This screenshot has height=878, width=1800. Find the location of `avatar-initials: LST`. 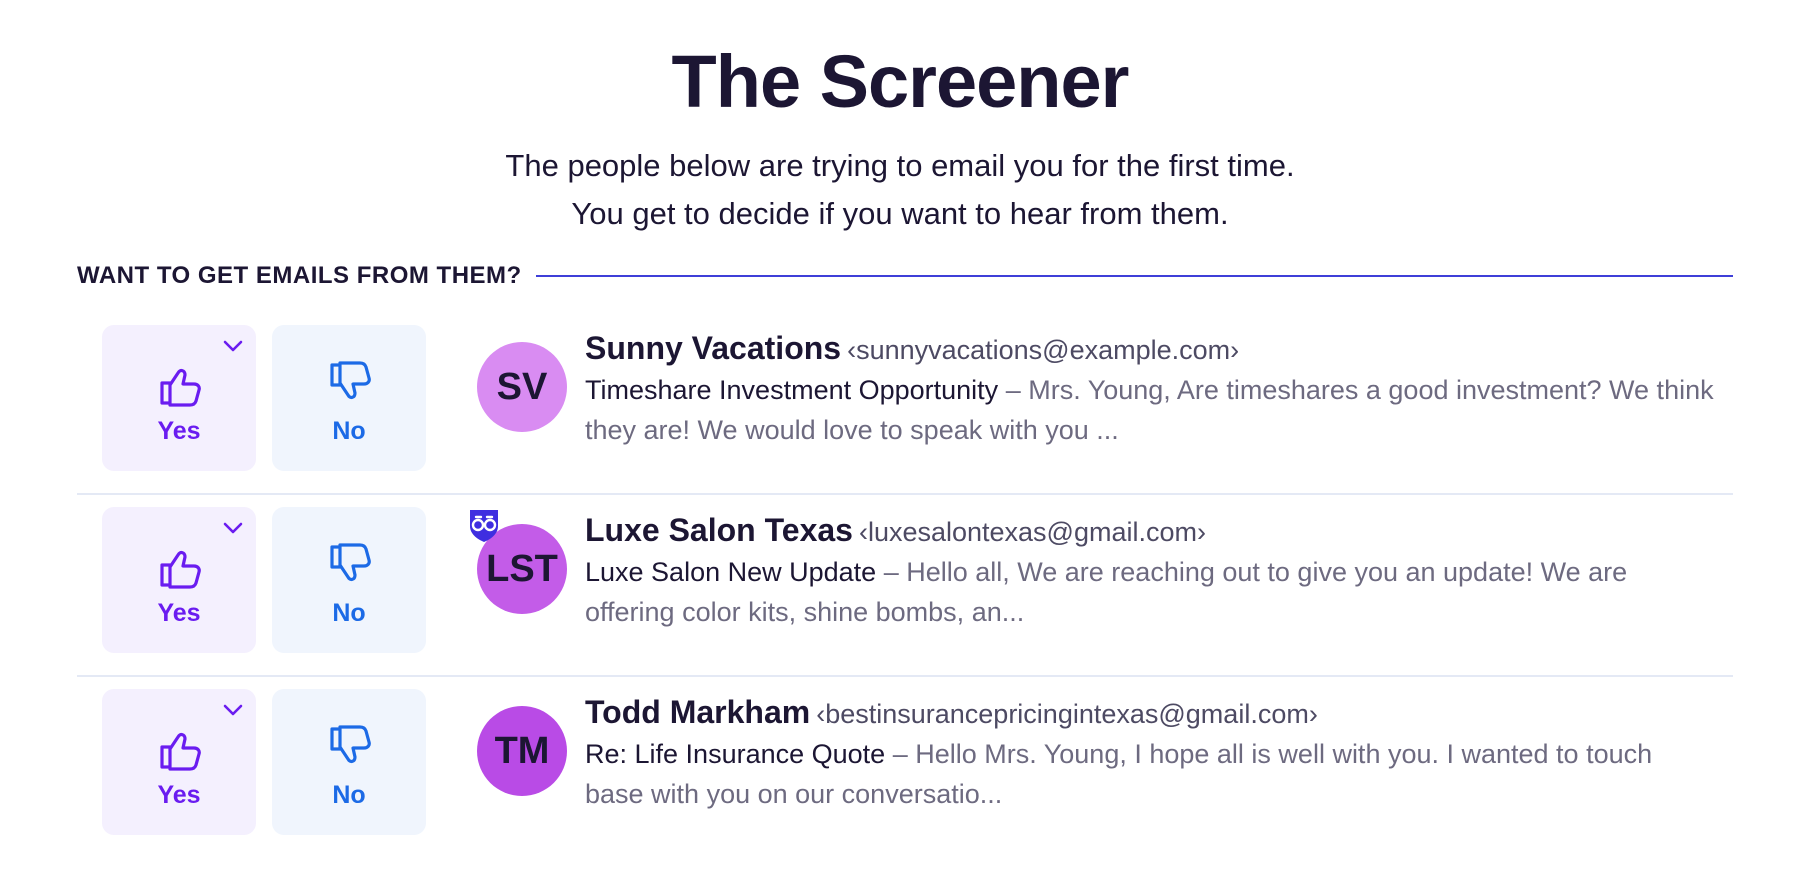

avatar-initials: LST is located at coordinates (522, 568).